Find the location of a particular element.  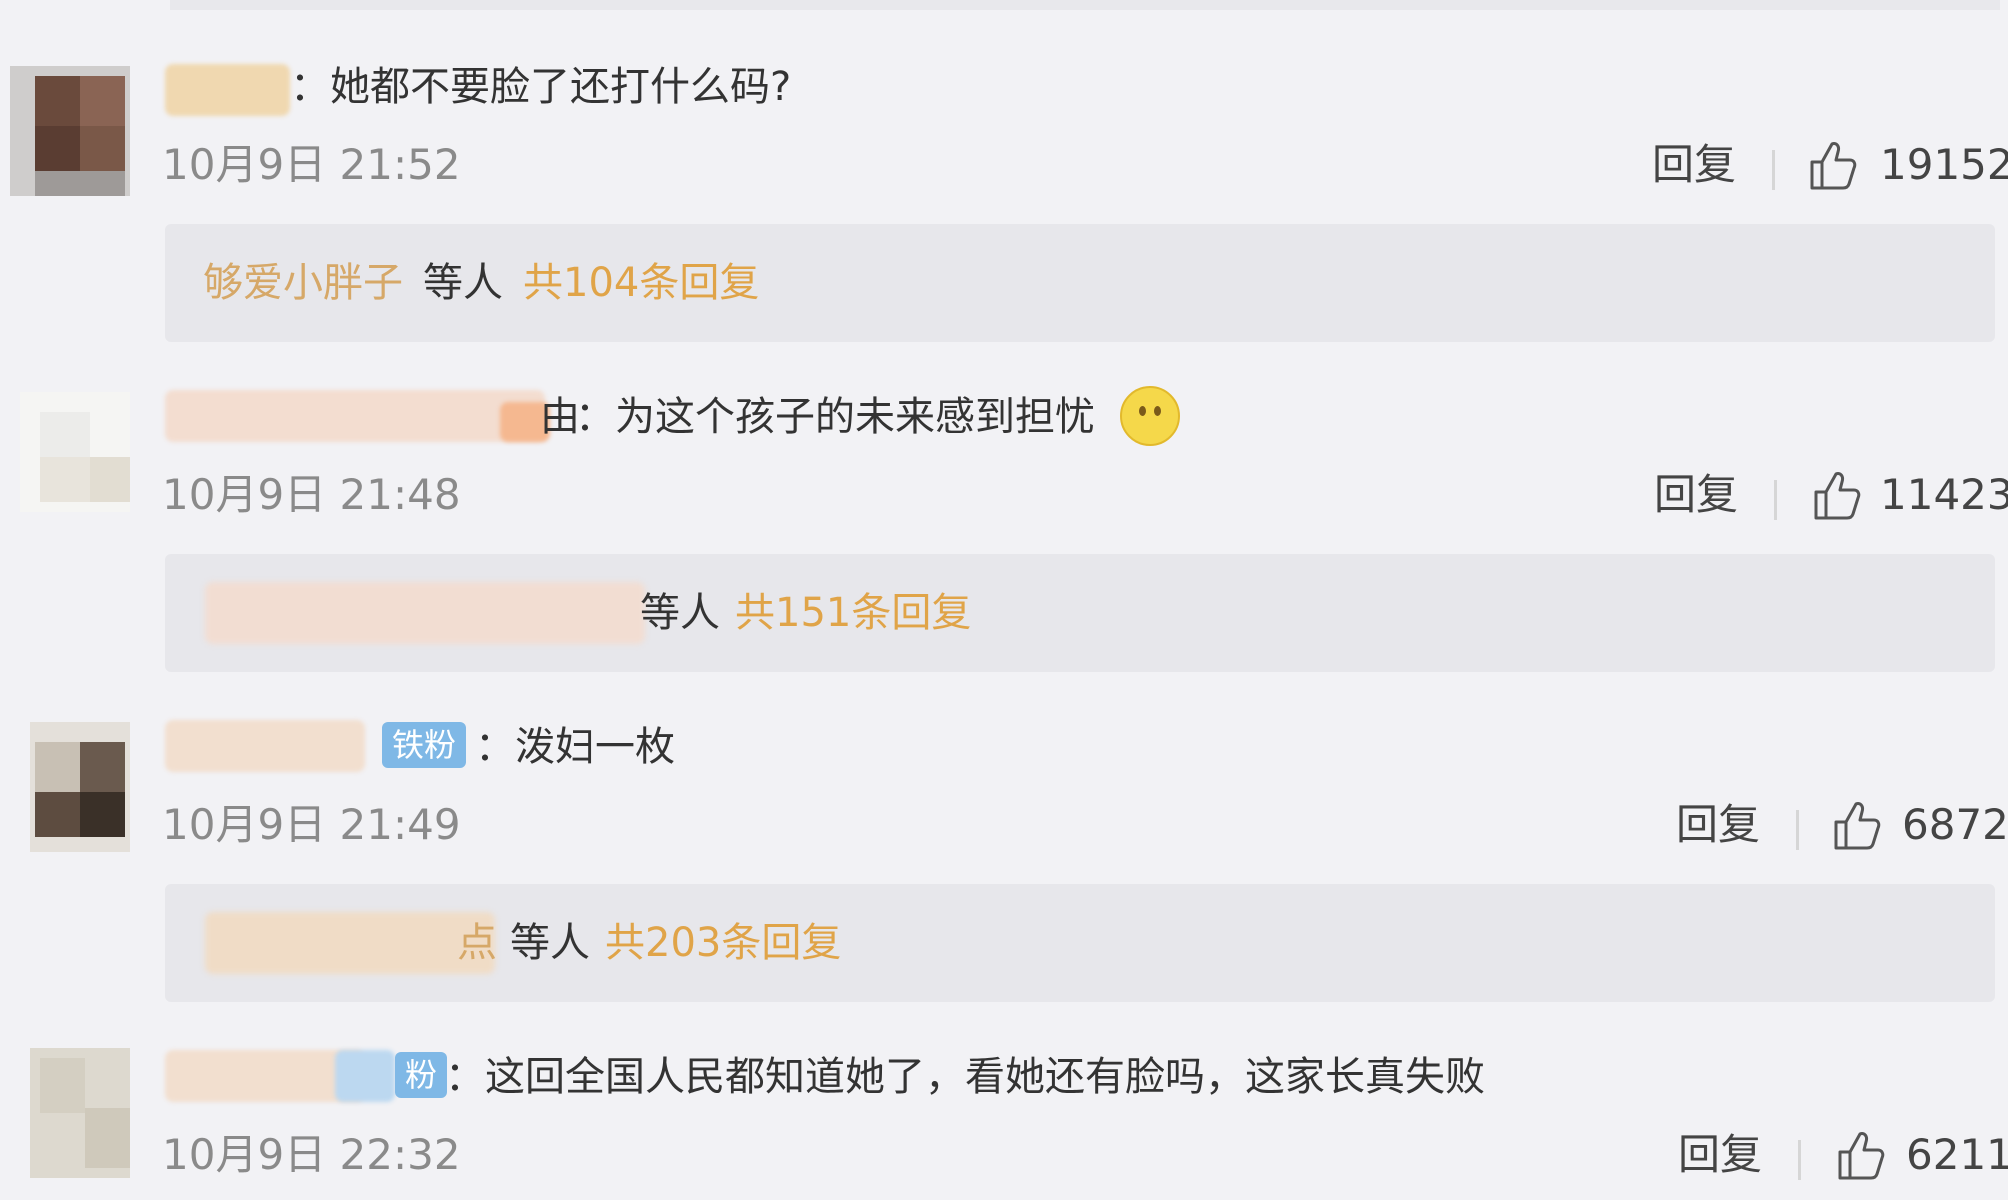

replies-summary: 够爱小胖子 等人 共104条回复 is located at coordinates (1080, 283).